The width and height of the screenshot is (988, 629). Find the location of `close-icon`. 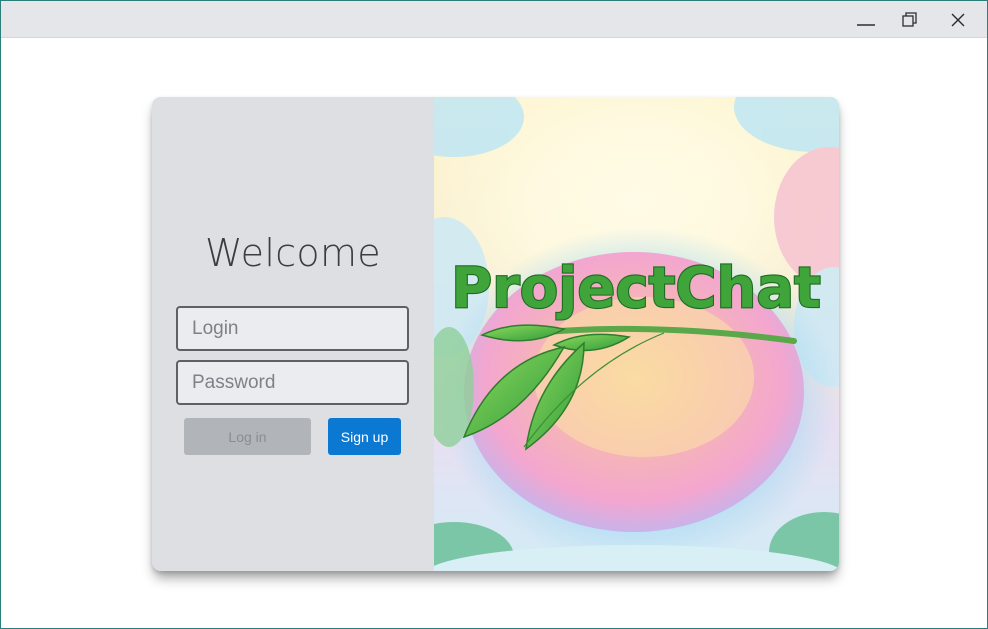

close-icon is located at coordinates (958, 20).